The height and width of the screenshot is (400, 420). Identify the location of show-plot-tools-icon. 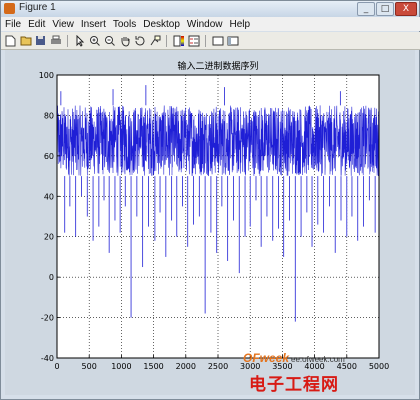
(232, 40).